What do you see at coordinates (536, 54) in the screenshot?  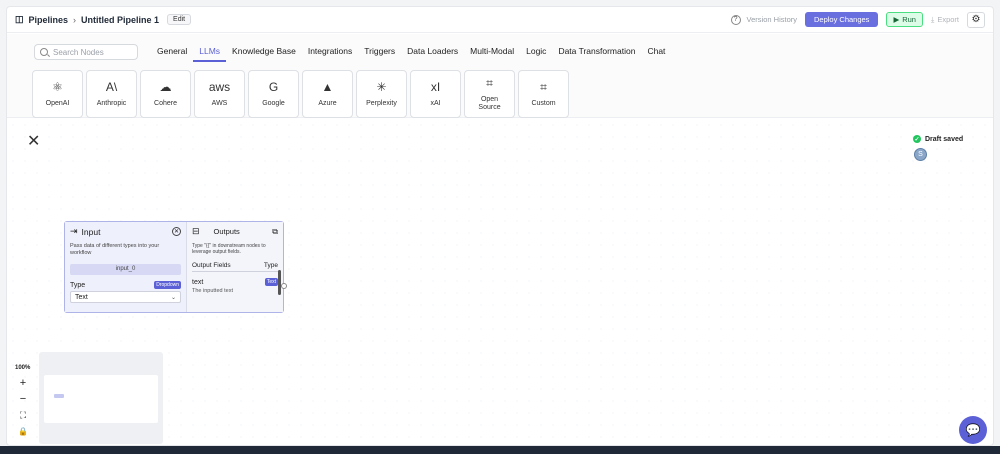 I see `tab-logic: Logic` at bounding box center [536, 54].